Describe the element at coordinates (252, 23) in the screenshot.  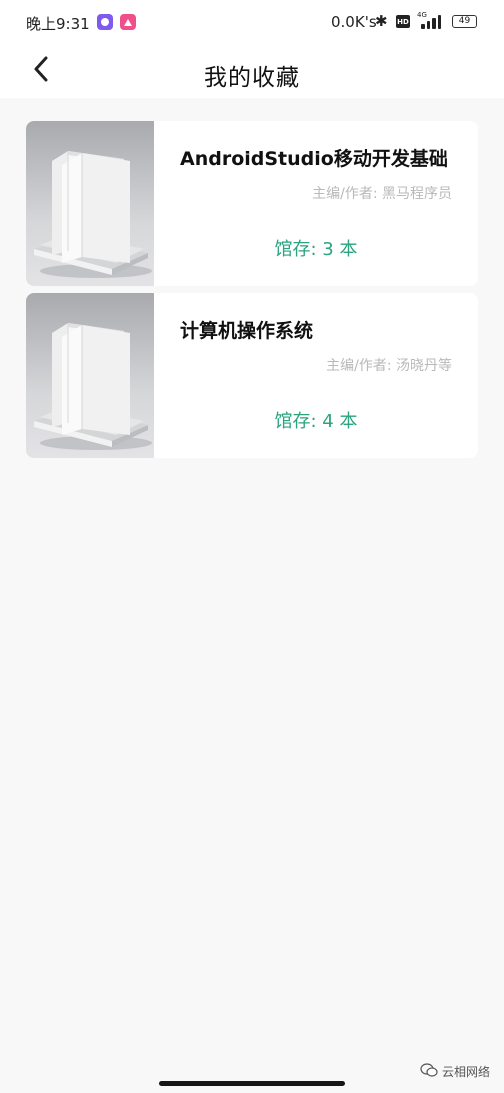
I see `status-bar: 晚上9:31 0.0K's ✱ HD 4G 49` at that location.